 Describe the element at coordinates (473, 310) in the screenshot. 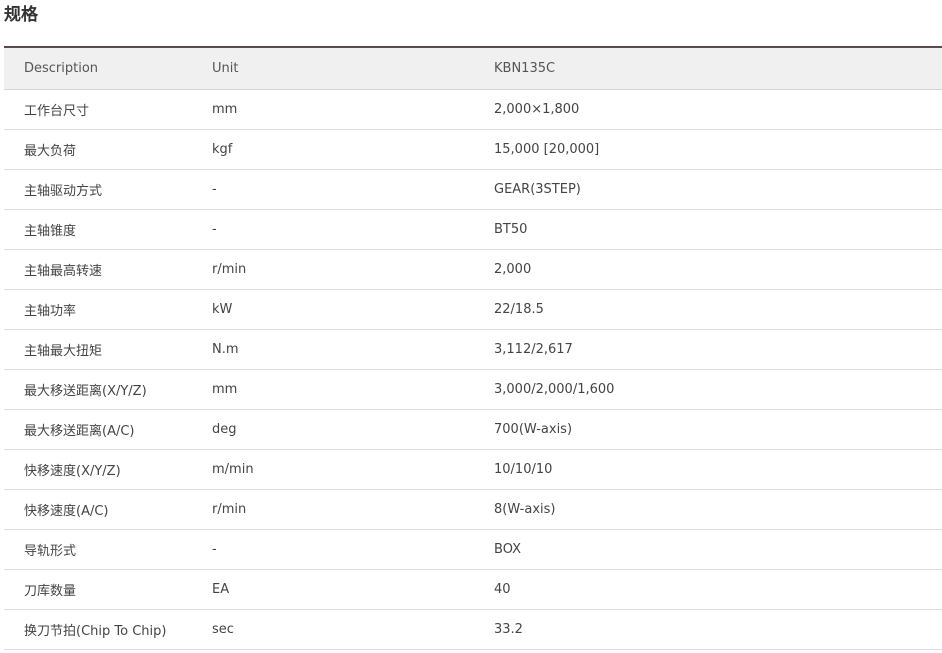

I see `table-row: 主轴功率 kW 22/18.5` at that location.